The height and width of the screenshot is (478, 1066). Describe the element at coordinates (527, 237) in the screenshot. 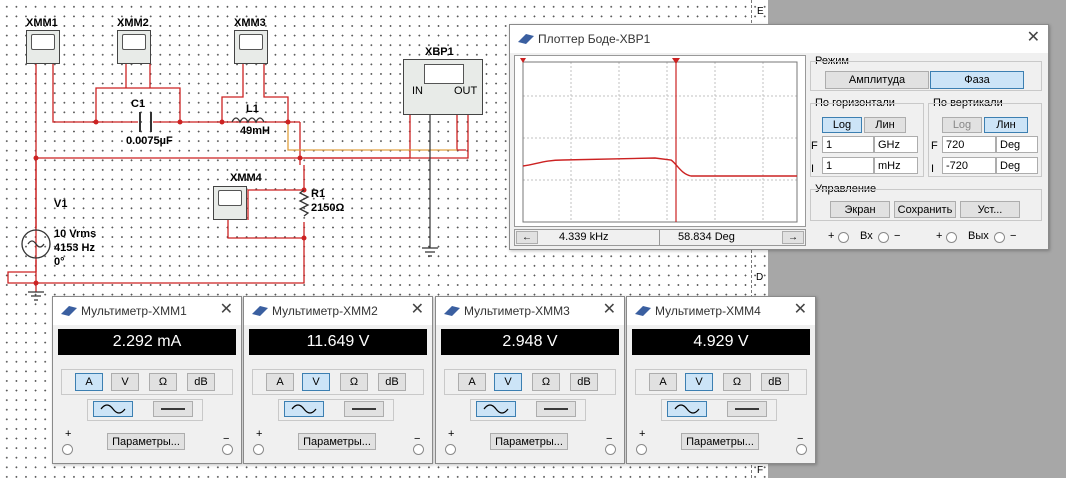

I see `cursor-left-button: ←` at that location.